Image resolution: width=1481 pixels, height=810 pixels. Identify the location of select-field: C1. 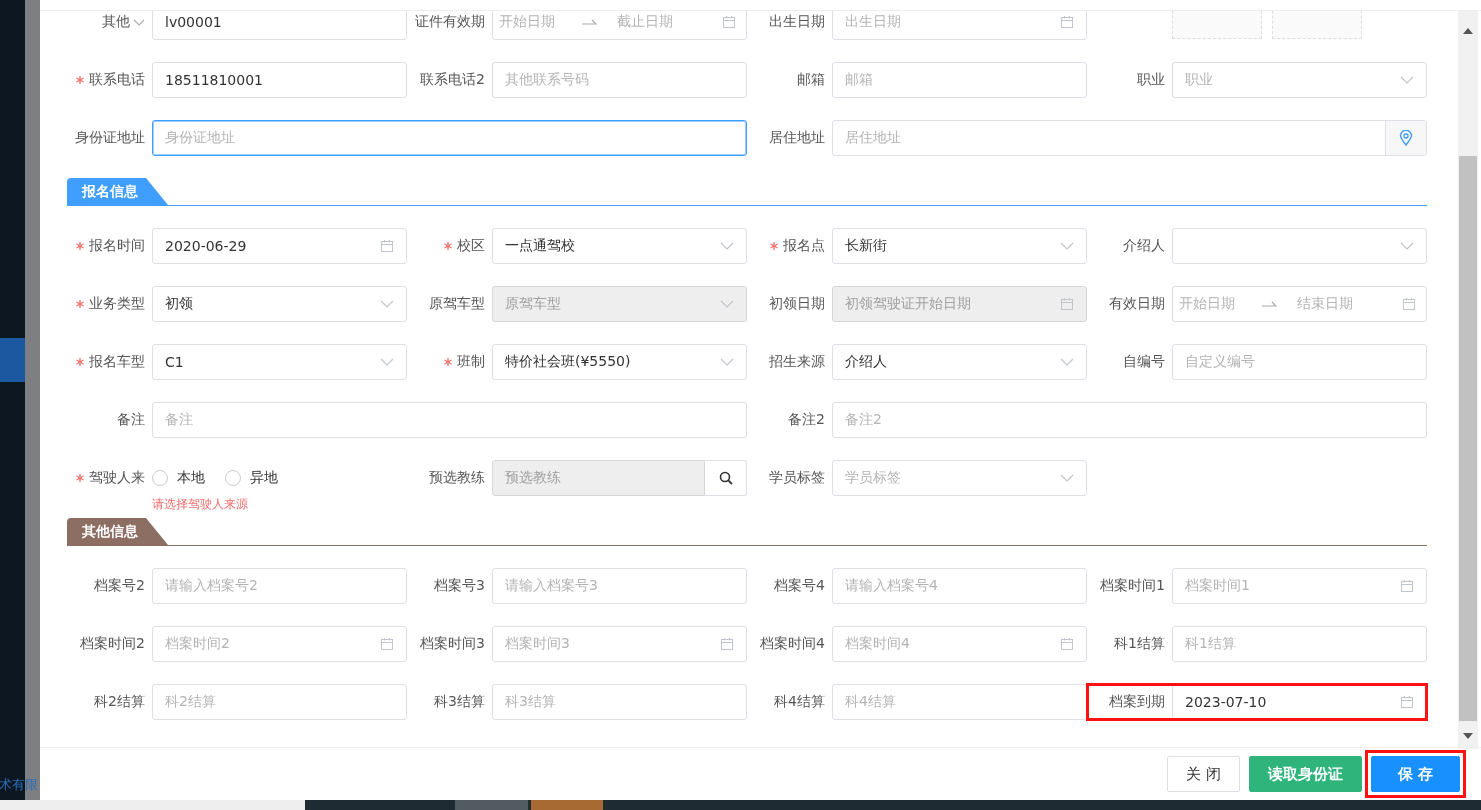
(279, 362).